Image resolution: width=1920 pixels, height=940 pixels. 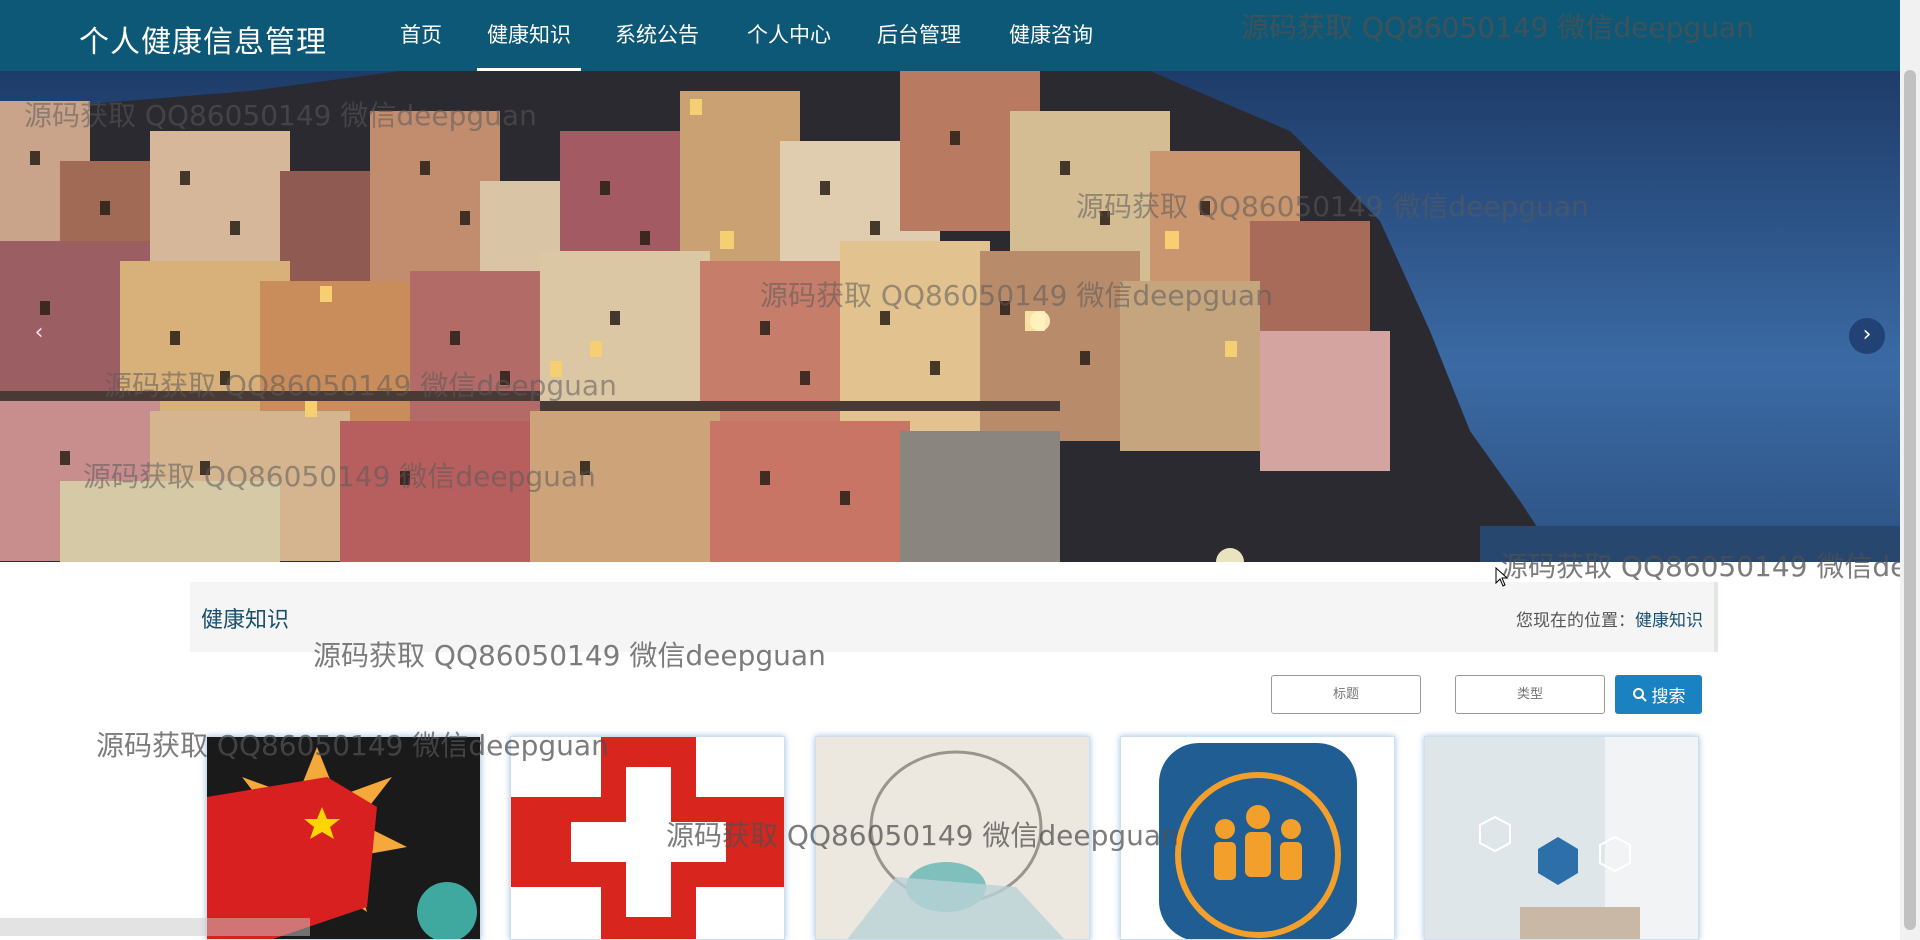 I want to click on mouse-cursor-icon, so click(x=1502, y=577).